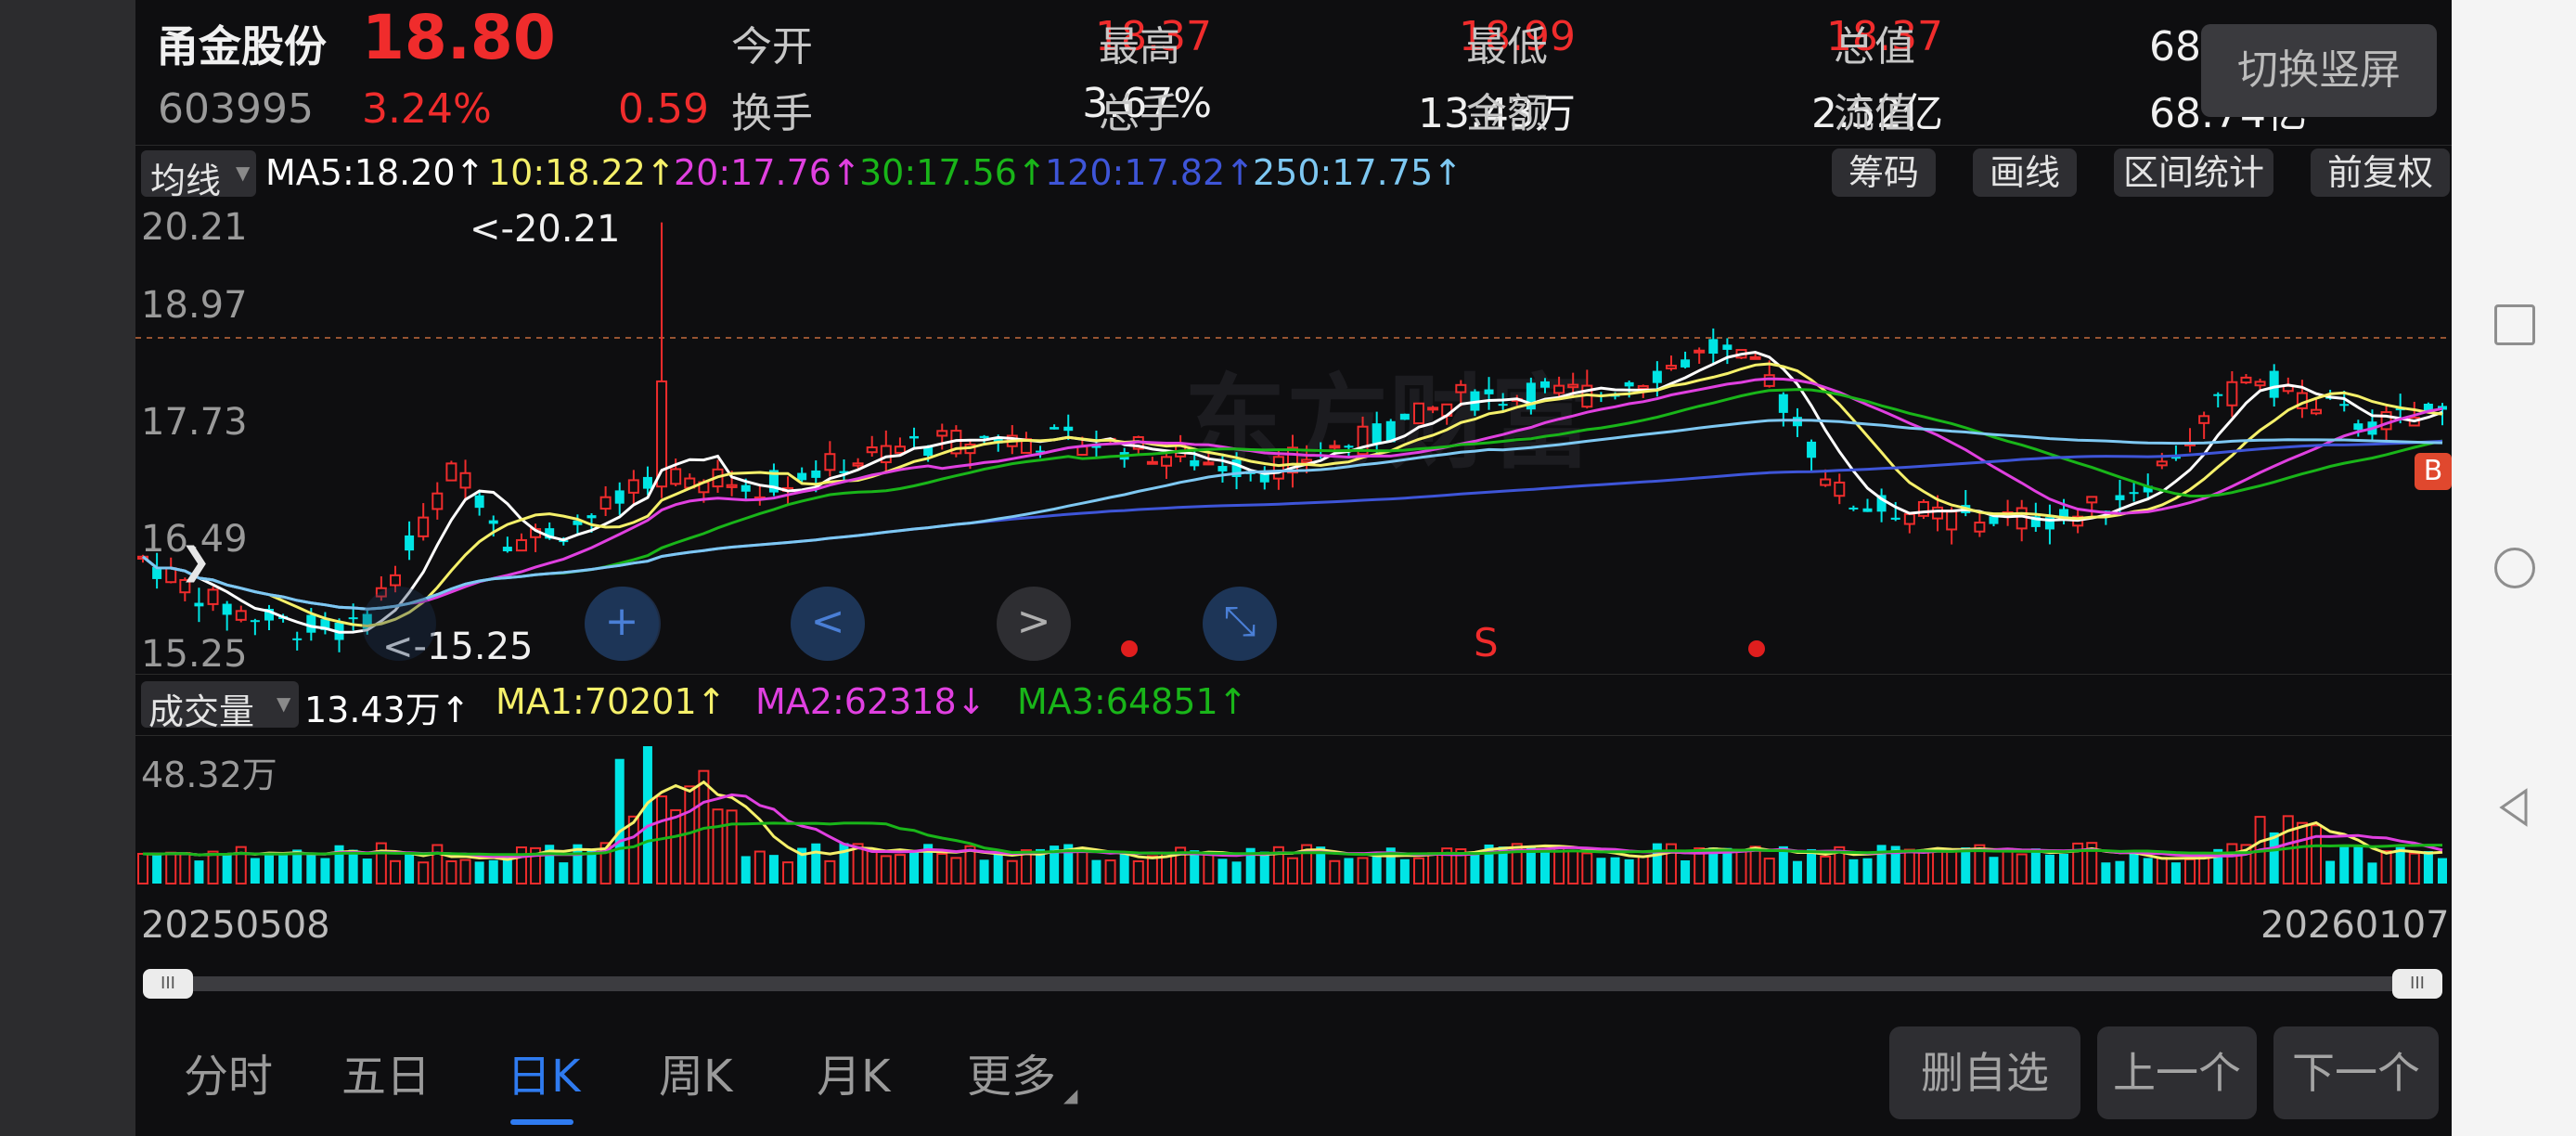  What do you see at coordinates (828, 624) in the screenshot?
I see `scroll-left-button: <` at bounding box center [828, 624].